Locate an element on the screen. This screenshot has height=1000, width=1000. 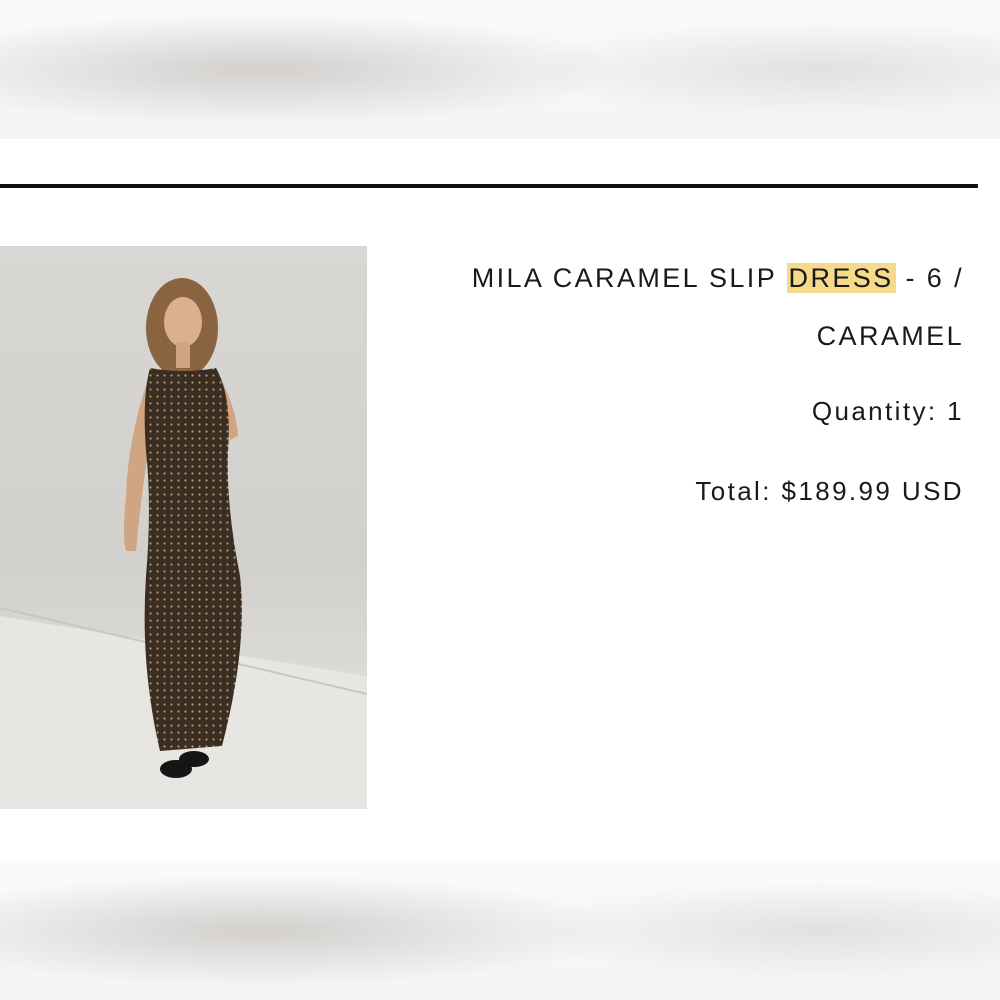
product-size: - 6 / is located at coordinates (934, 278).